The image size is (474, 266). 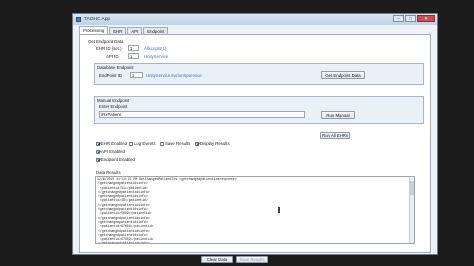 I want to click on api-id-link: UnityService, so click(x=156, y=56).